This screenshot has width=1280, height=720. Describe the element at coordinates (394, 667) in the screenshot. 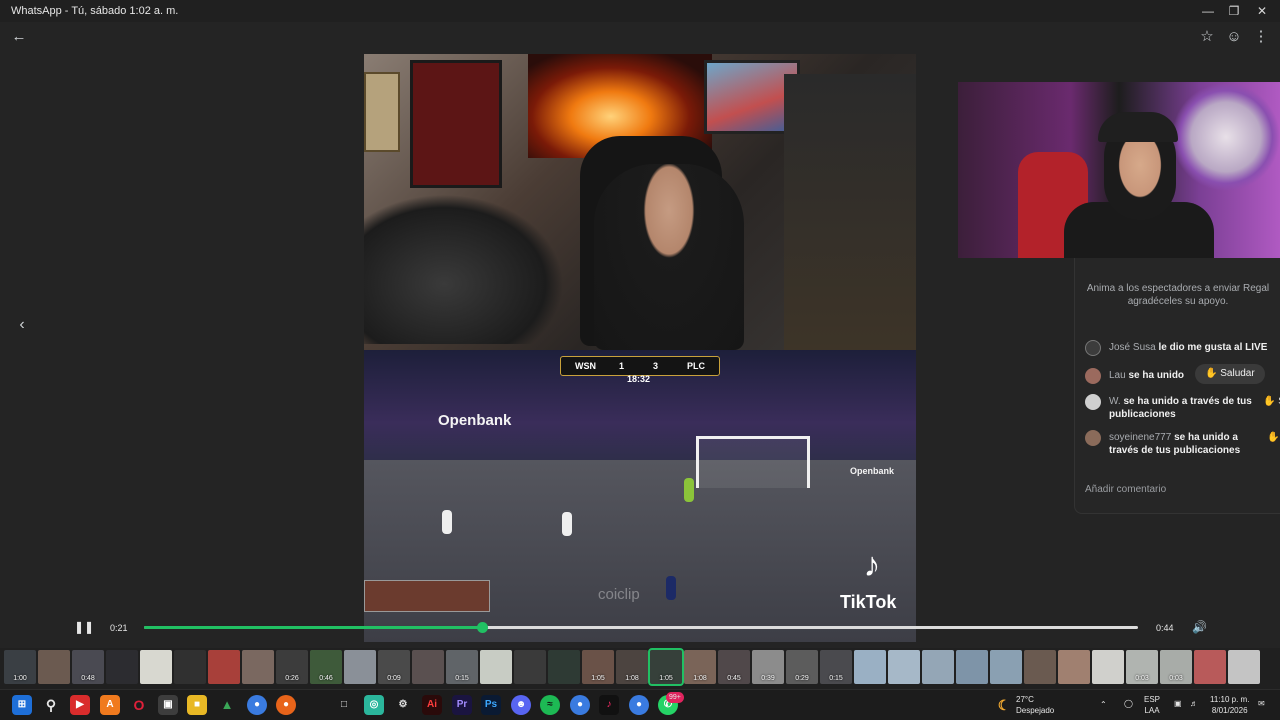

I see `media-thumbnail: 0:09` at that location.